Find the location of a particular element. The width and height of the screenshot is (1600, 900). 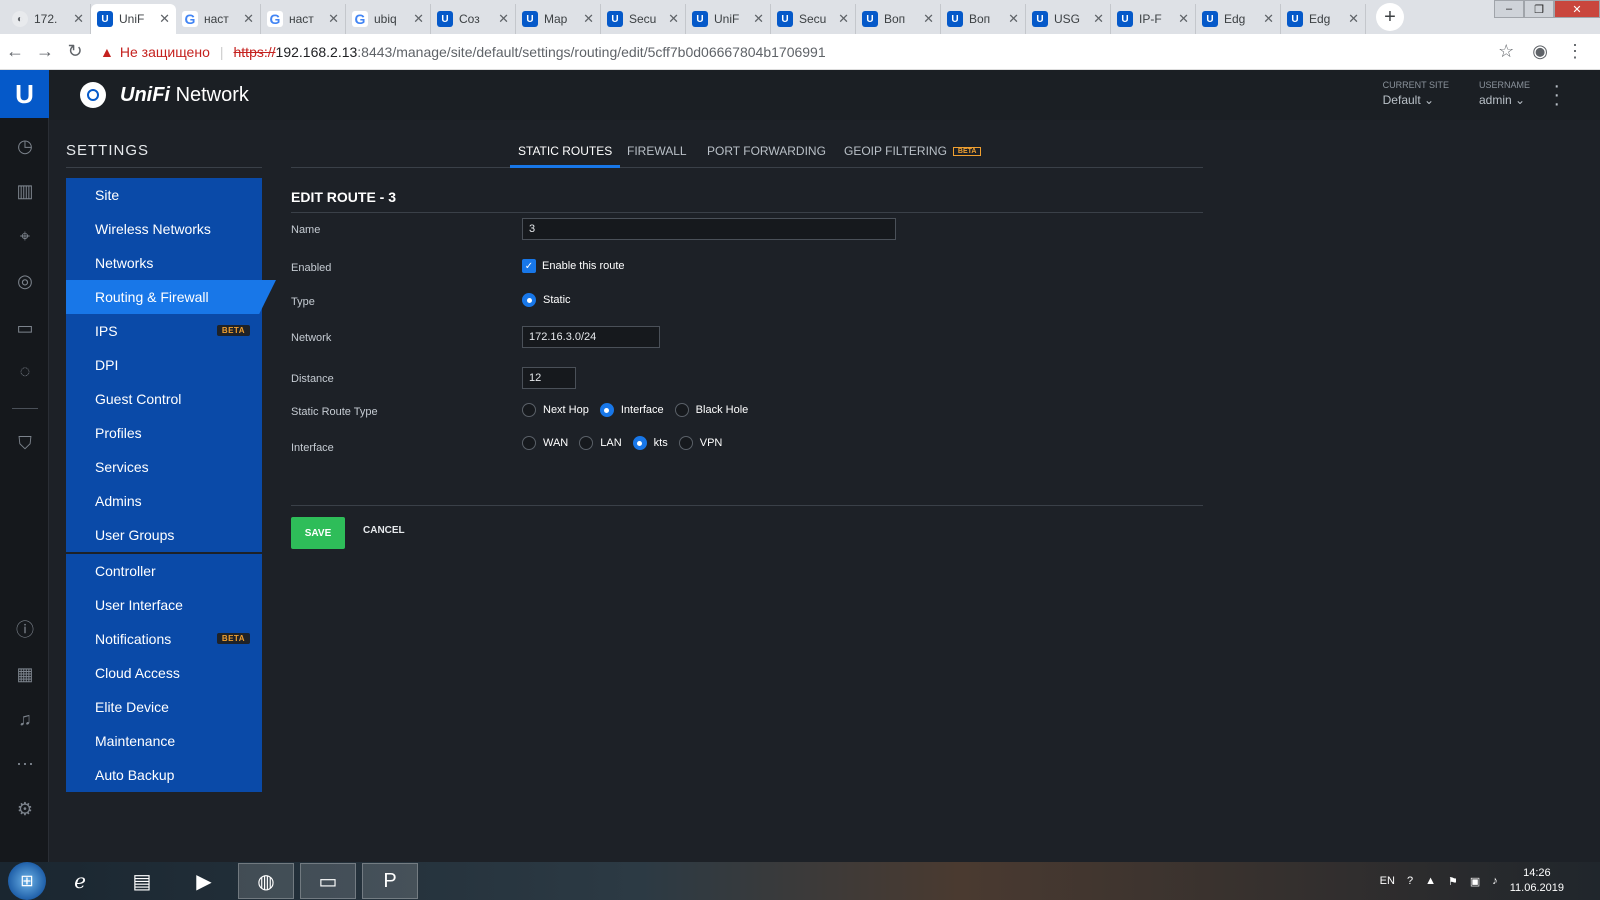

file-explorer-icon: ▤ is located at coordinates (142, 881).